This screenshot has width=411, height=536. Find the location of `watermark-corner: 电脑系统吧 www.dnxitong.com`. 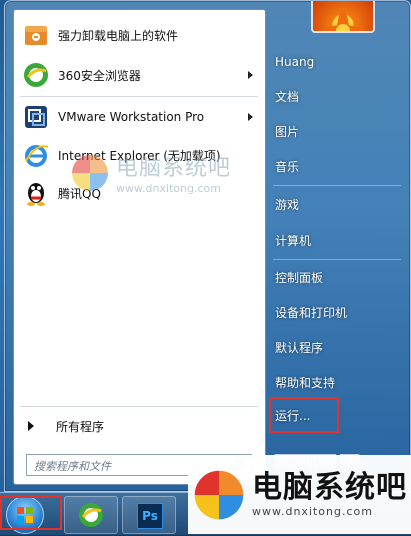

watermark-corner: 电脑系统吧 www.dnxitong.com is located at coordinates (299, 494).